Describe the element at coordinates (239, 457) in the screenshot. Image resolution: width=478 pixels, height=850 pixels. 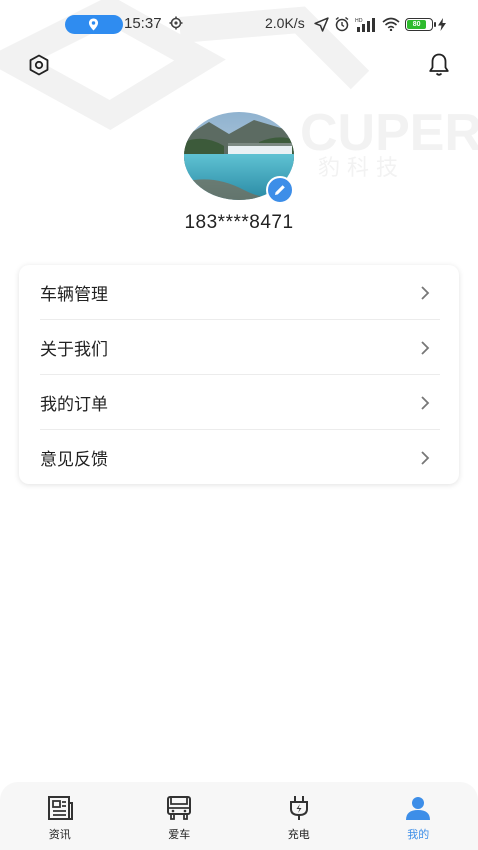
I see `menu-item-feedback: 意见反馈` at that location.